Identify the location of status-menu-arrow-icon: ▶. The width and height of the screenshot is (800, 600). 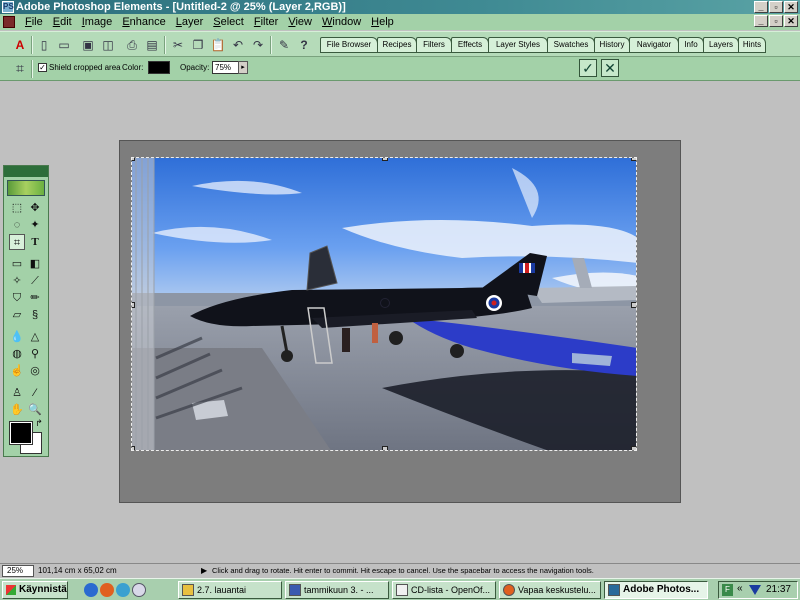
(204, 570).